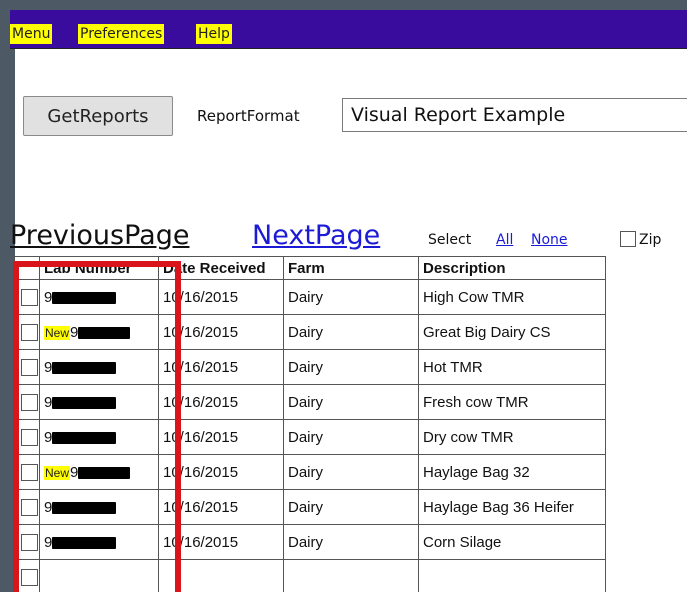  I want to click on report-format-label: ReportFormat, so click(248, 116).